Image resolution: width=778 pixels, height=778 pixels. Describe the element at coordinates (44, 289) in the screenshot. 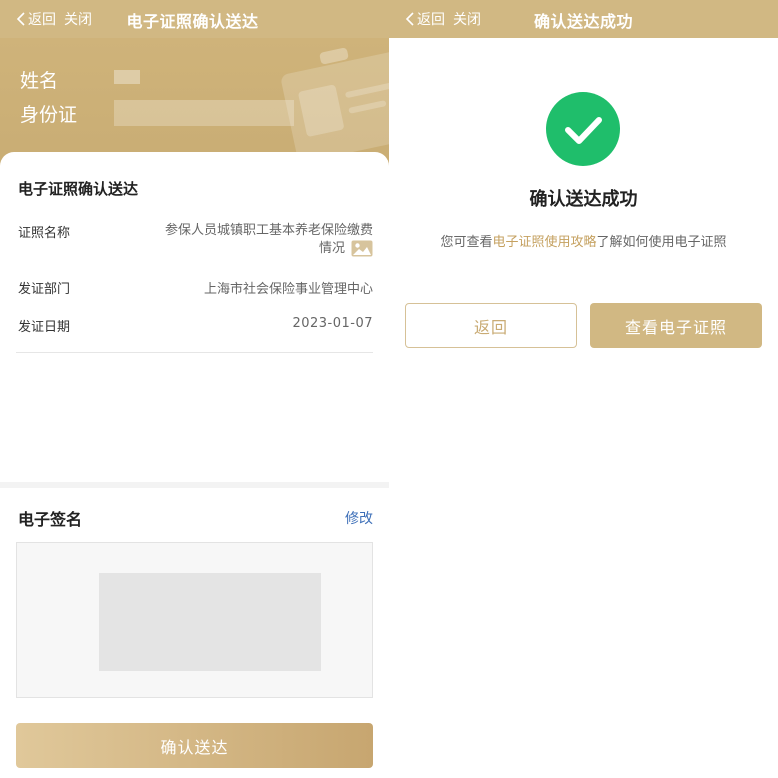

I see `issuing-dept-label: 发证部门` at that location.